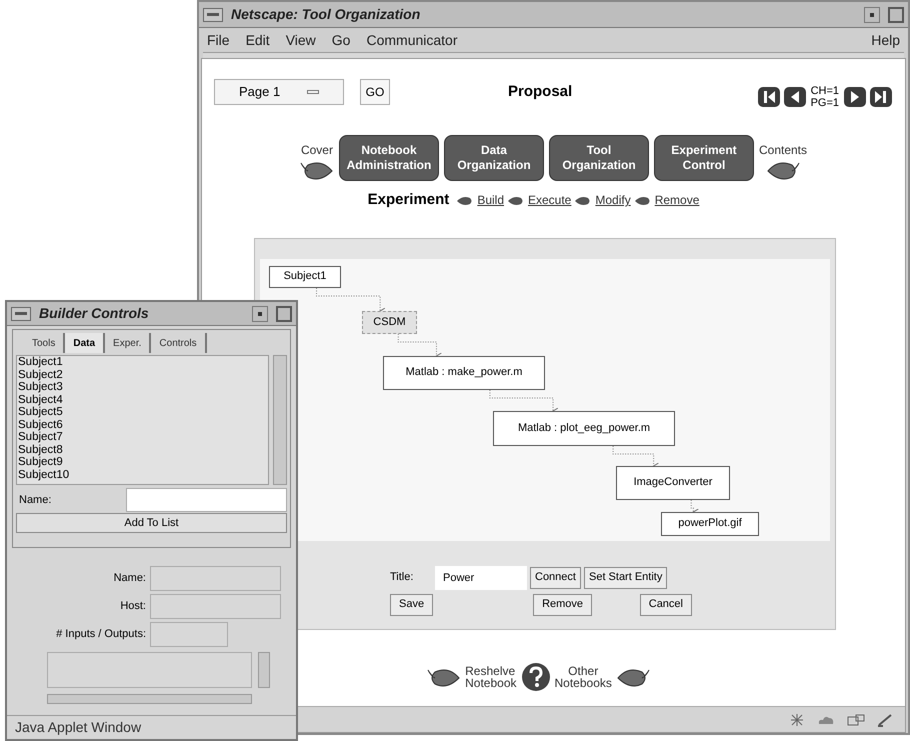 This screenshot has height=741, width=910. What do you see at coordinates (305, 277) in the screenshot?
I see `diagram-node: Subject1` at bounding box center [305, 277].